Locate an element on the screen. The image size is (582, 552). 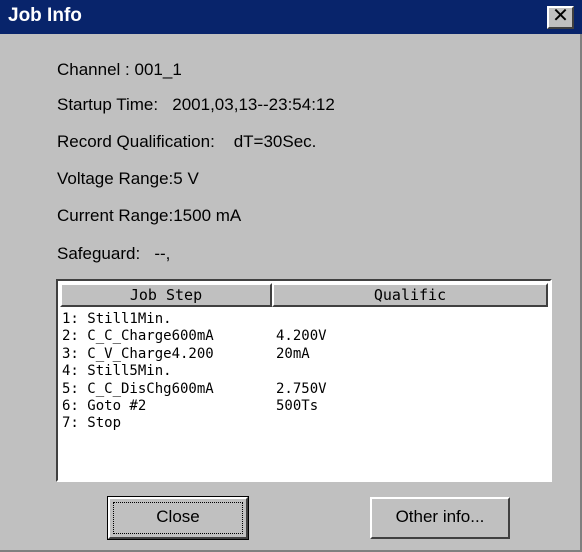
record-qualification-label: Record Qualification: dT=30Sec. is located at coordinates (187, 141).